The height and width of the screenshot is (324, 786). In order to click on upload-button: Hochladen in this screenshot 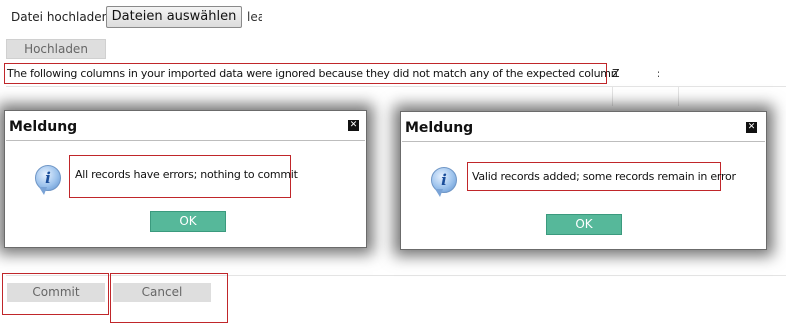, I will do `click(56, 49)`.